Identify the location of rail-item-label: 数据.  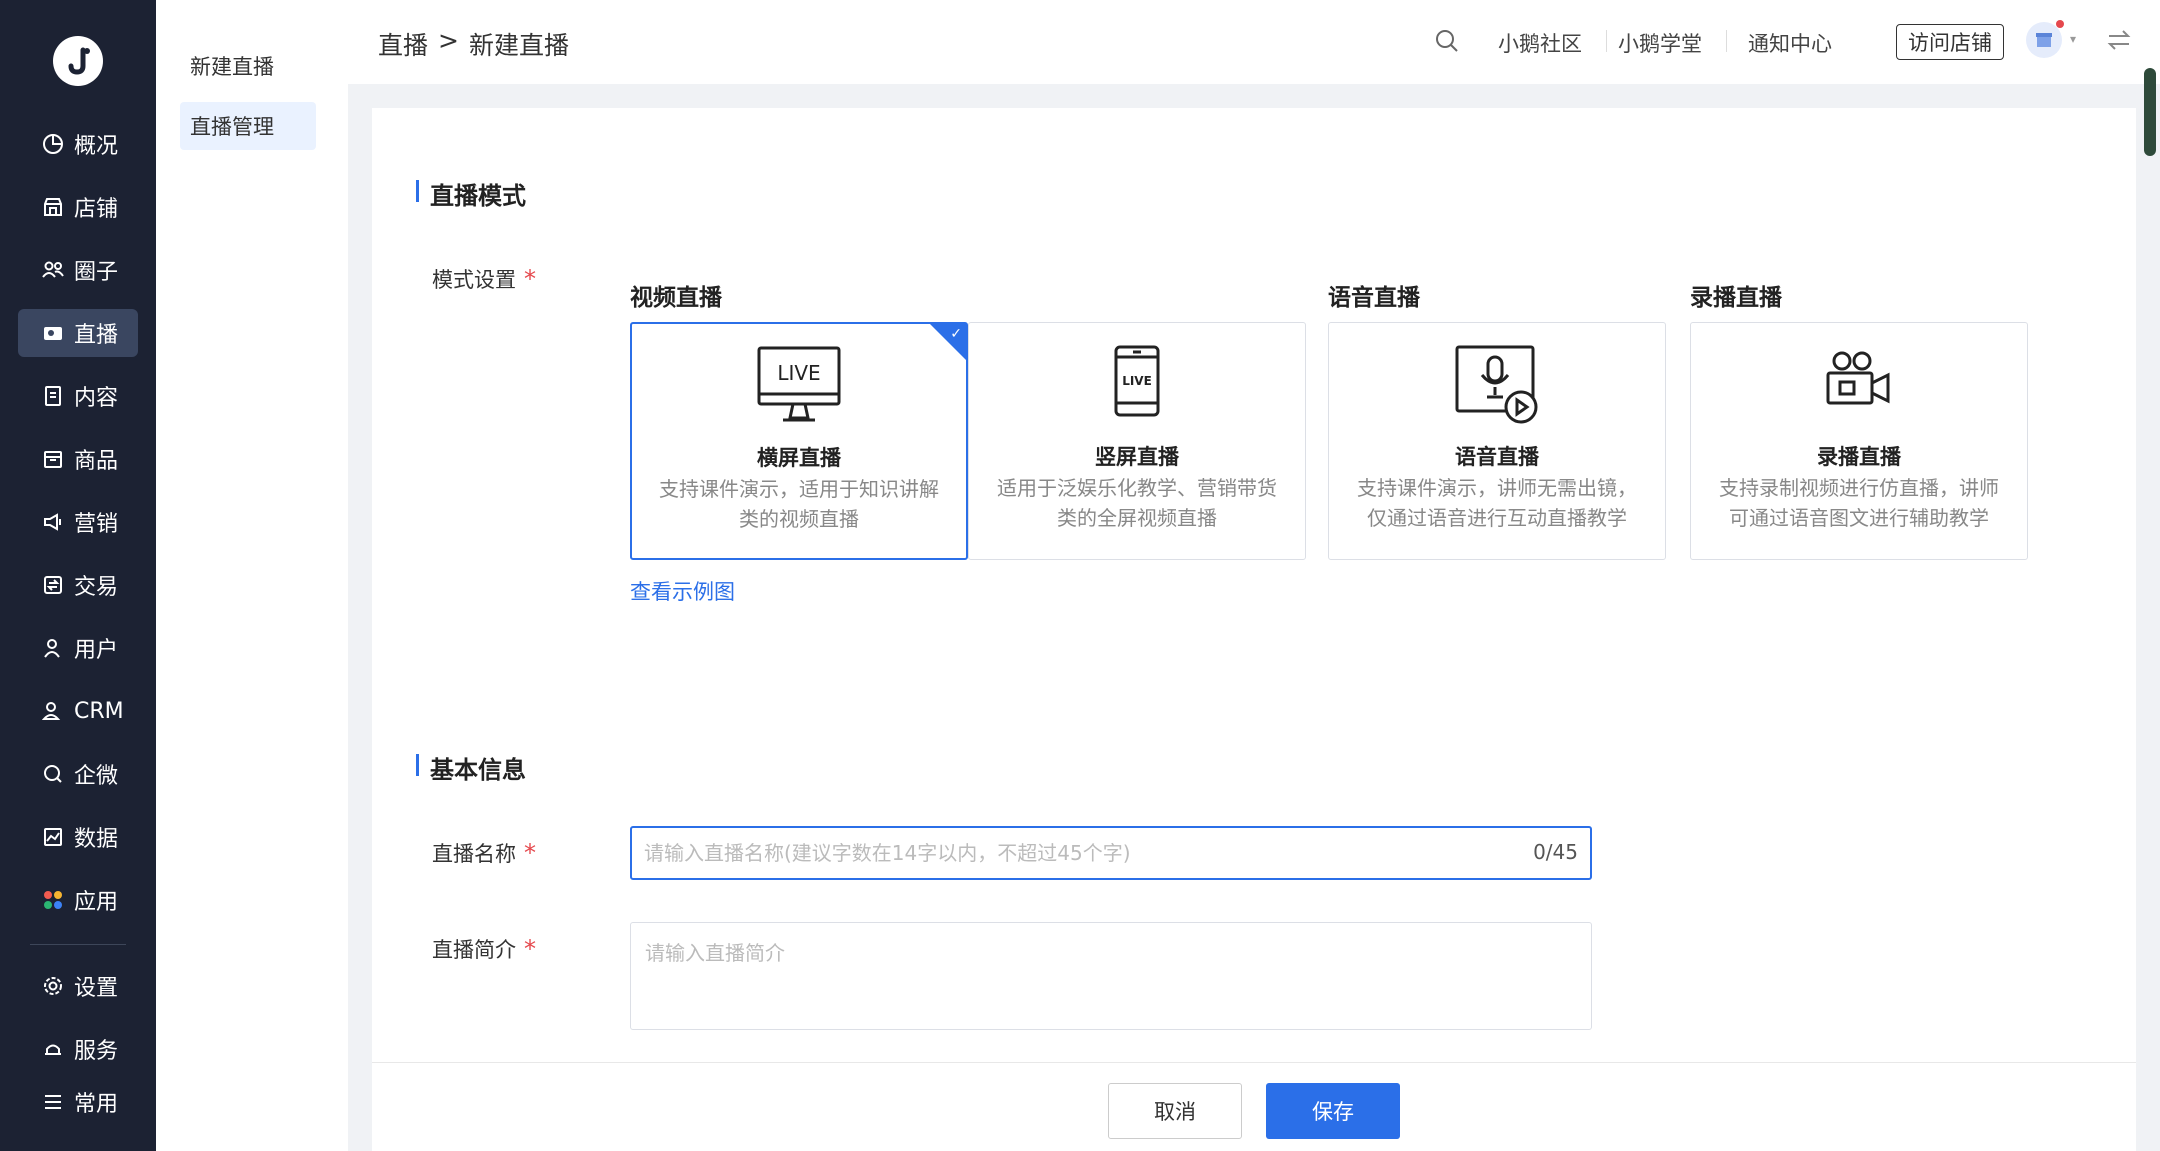
(96, 839).